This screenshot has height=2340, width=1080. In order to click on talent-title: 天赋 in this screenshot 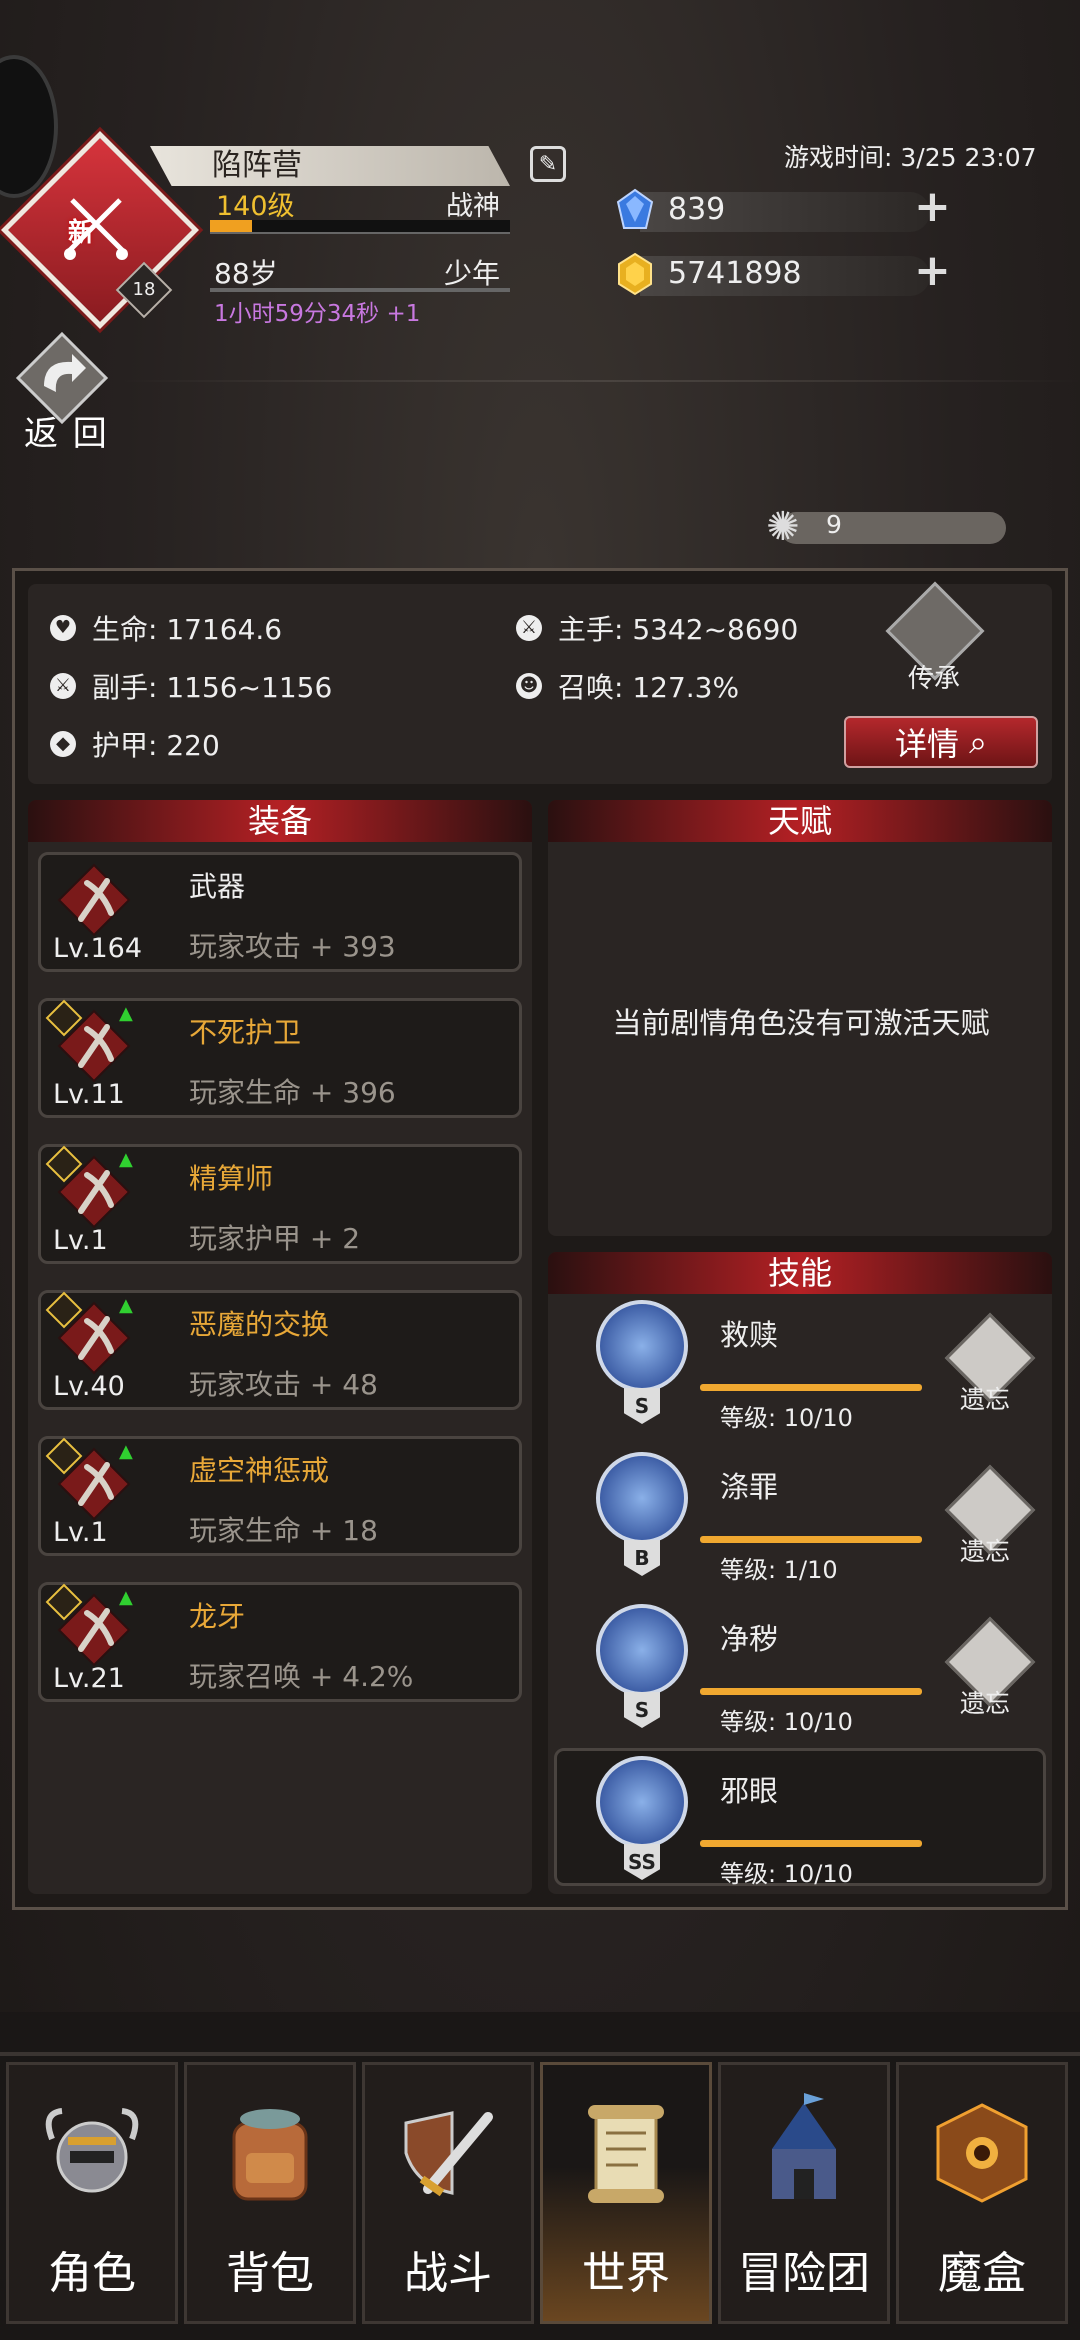, I will do `click(800, 821)`.